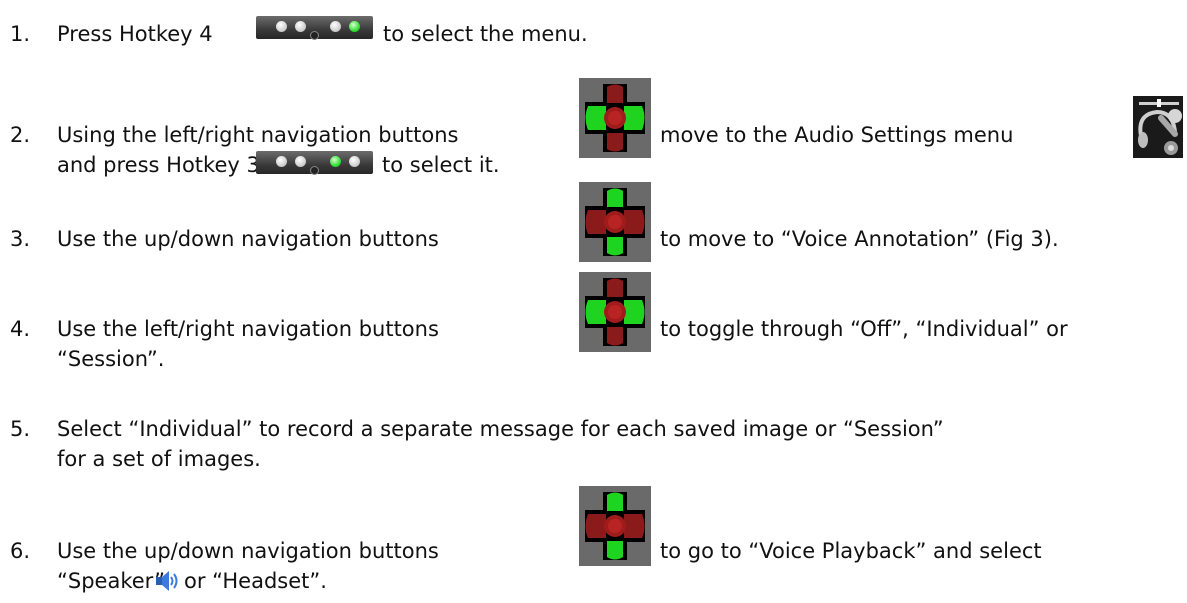 This screenshot has height=603, width=1187. I want to click on step-number: 3., so click(20, 239).